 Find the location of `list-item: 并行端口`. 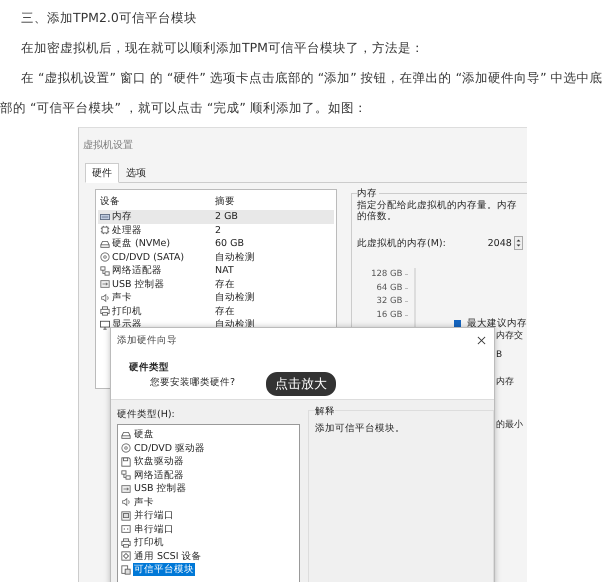

list-item: 并行端口 is located at coordinates (154, 515).